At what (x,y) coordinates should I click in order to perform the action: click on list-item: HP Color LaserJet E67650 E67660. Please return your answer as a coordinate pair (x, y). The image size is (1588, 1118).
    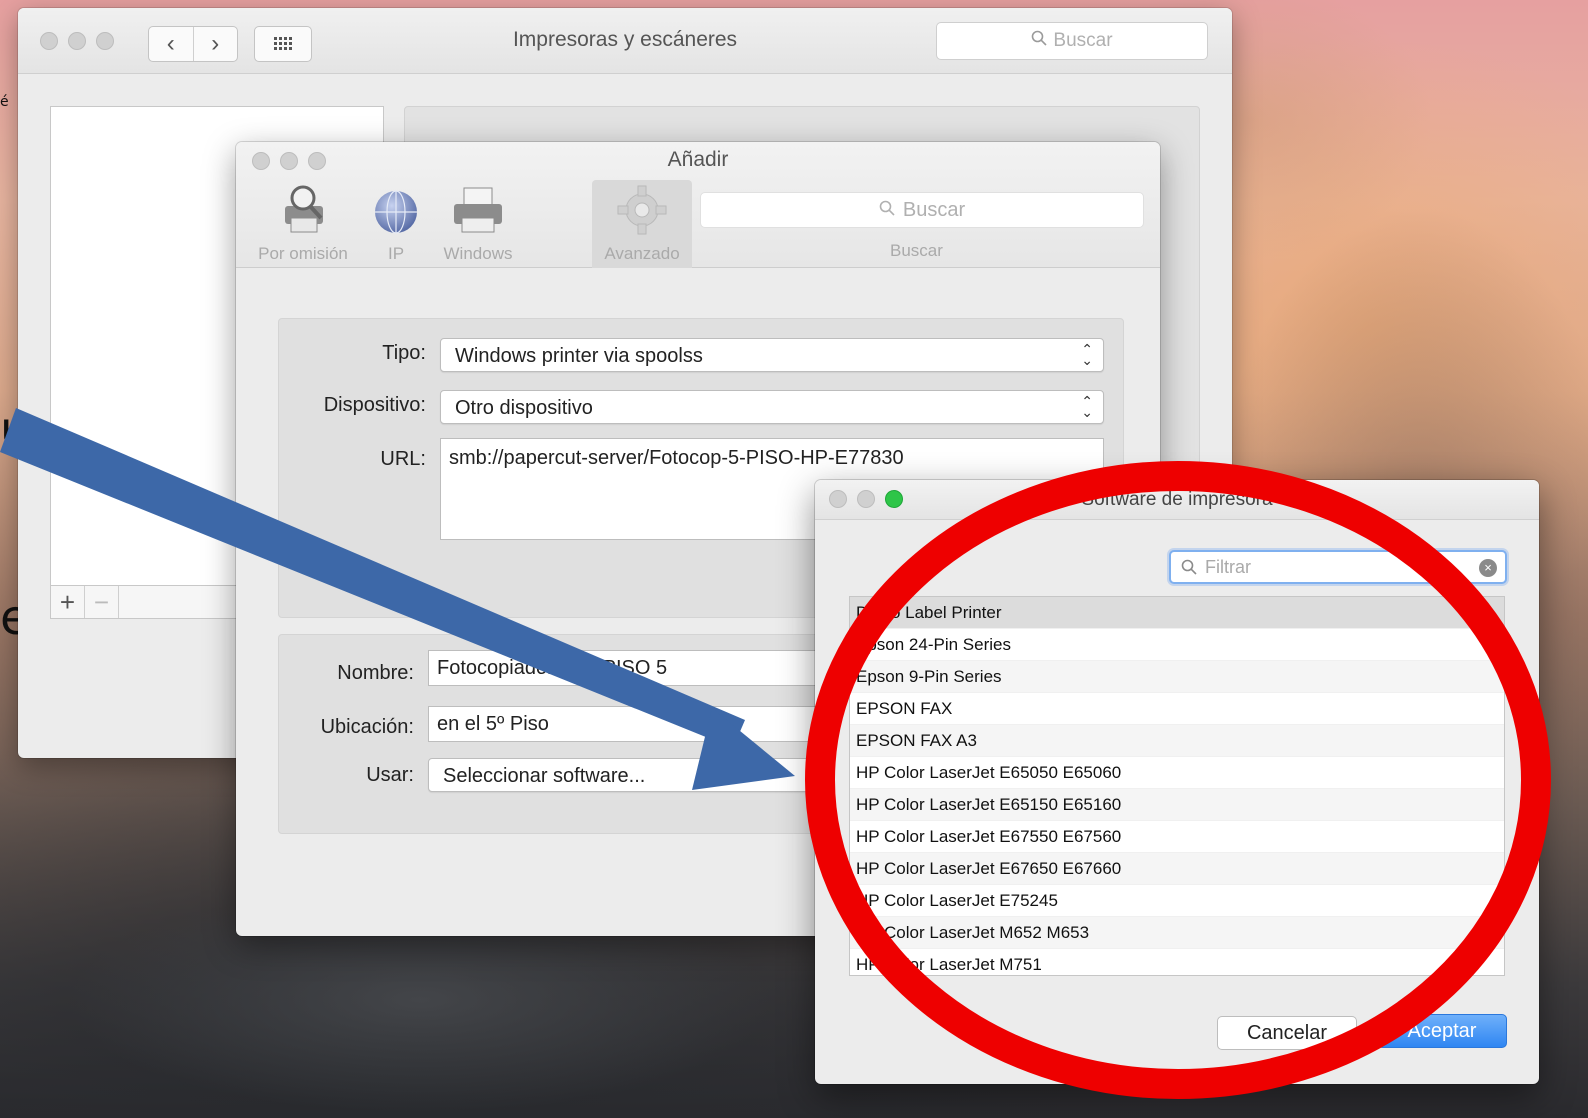
    Looking at the image, I should click on (1177, 869).